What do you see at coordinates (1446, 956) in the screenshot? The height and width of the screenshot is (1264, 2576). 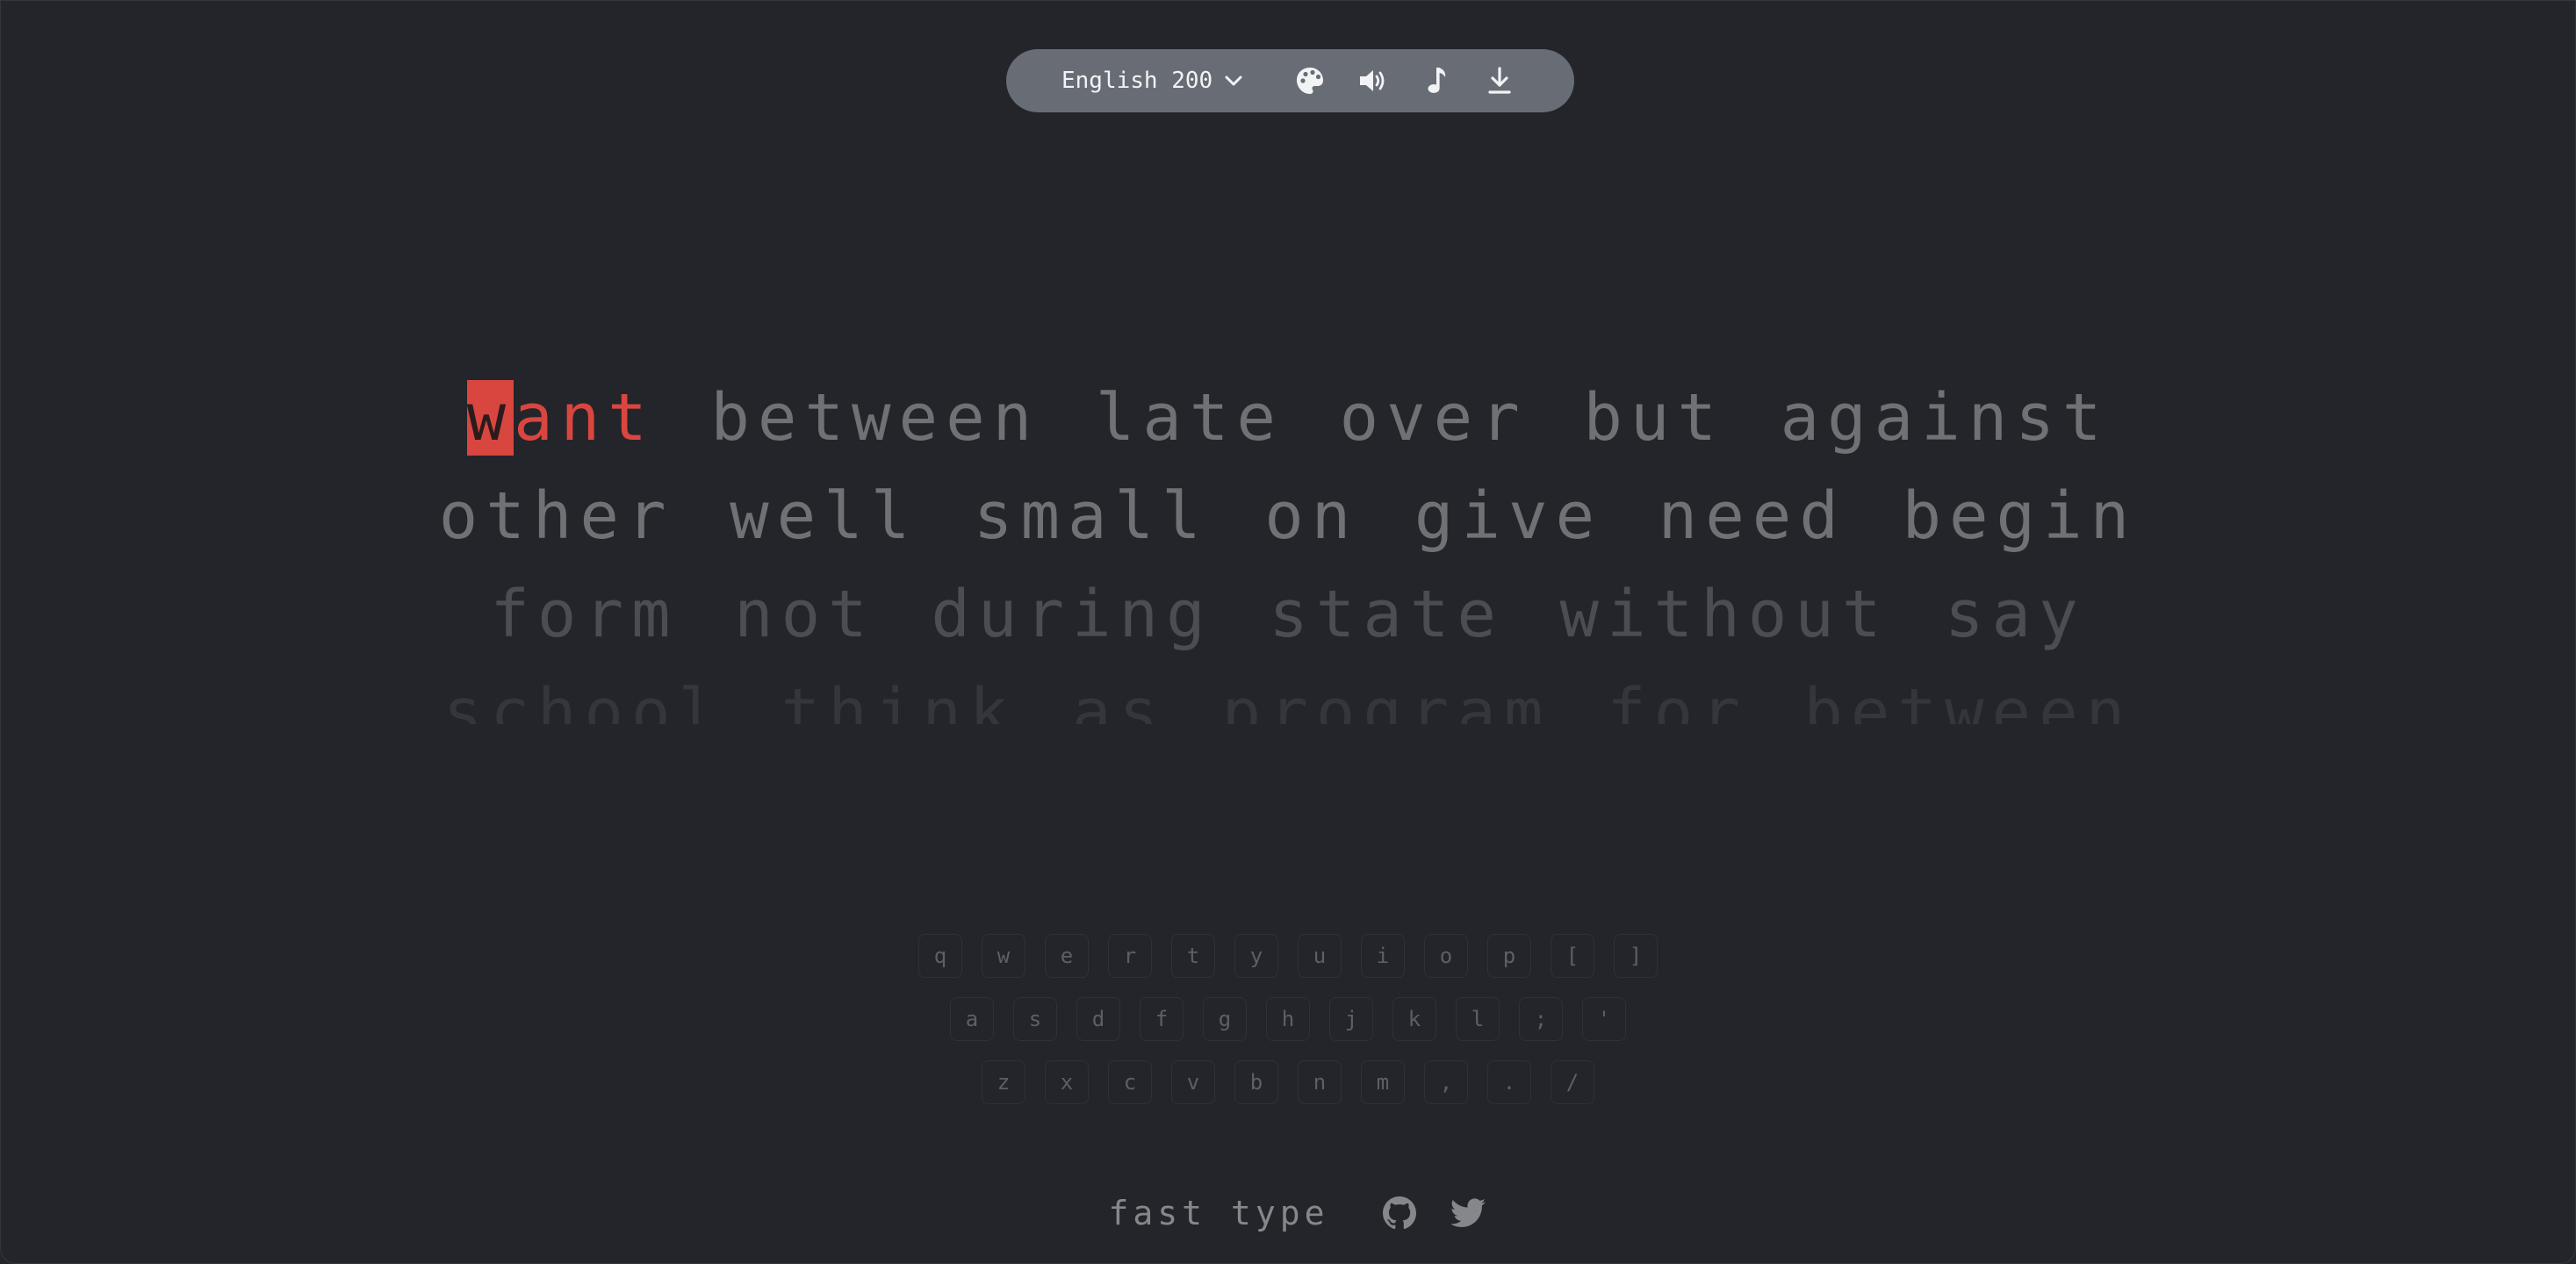 I see `key: o` at bounding box center [1446, 956].